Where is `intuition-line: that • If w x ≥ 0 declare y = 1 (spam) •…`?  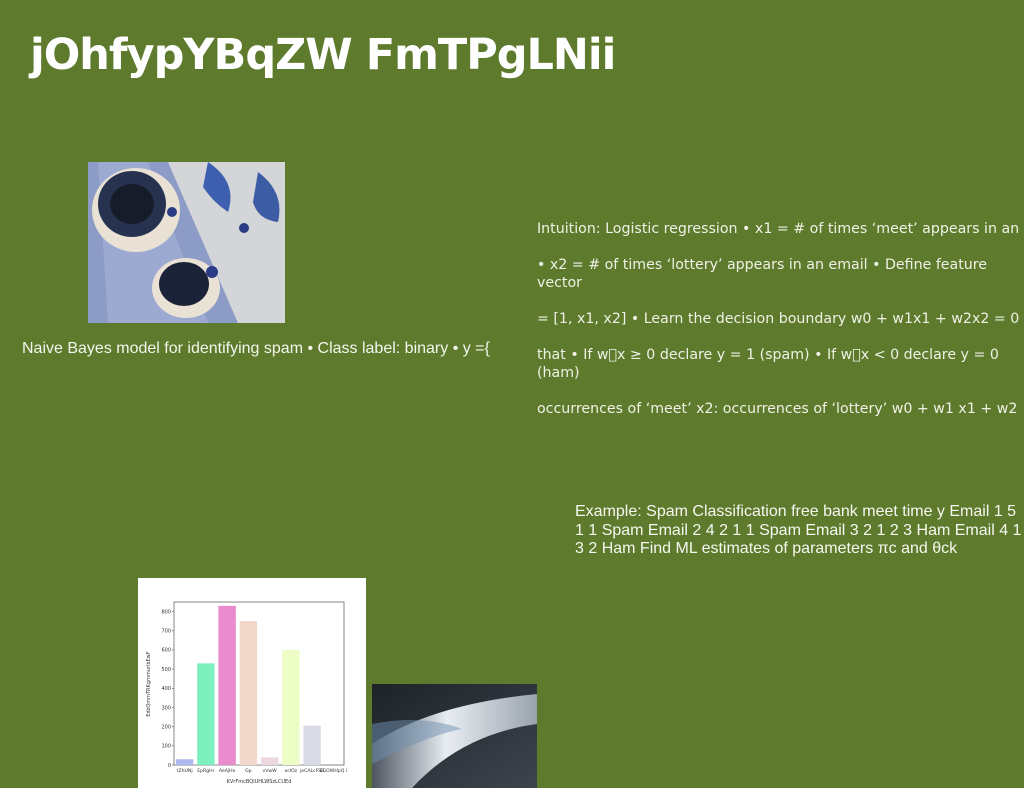 intuition-line: that • If w x ≥ 0 declare y = 1 (spam) •… is located at coordinates (768, 364).